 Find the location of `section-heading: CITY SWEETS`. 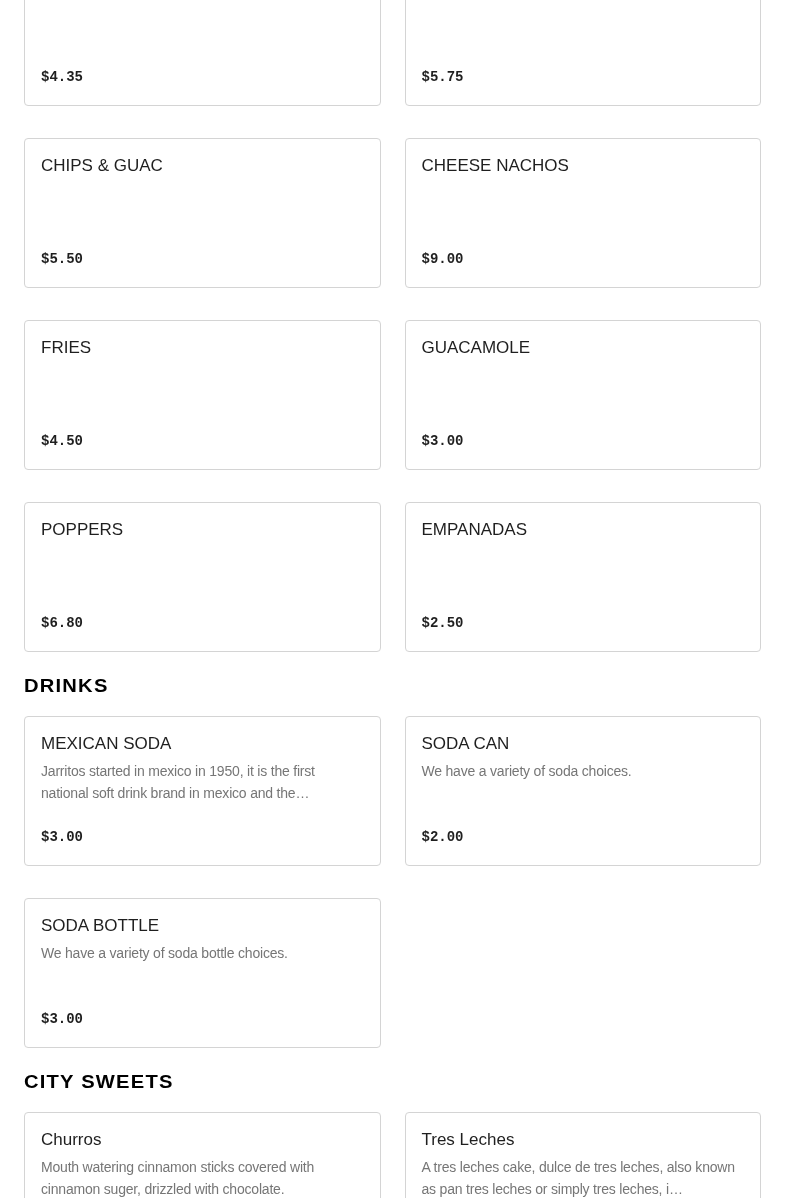

section-heading: CITY SWEETS is located at coordinates (99, 1082).